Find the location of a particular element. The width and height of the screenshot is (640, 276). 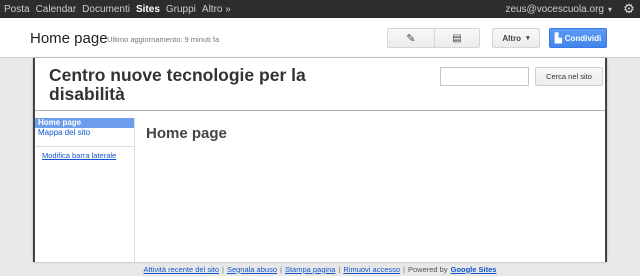

sidebar-item-home: Home page is located at coordinates (84, 123).